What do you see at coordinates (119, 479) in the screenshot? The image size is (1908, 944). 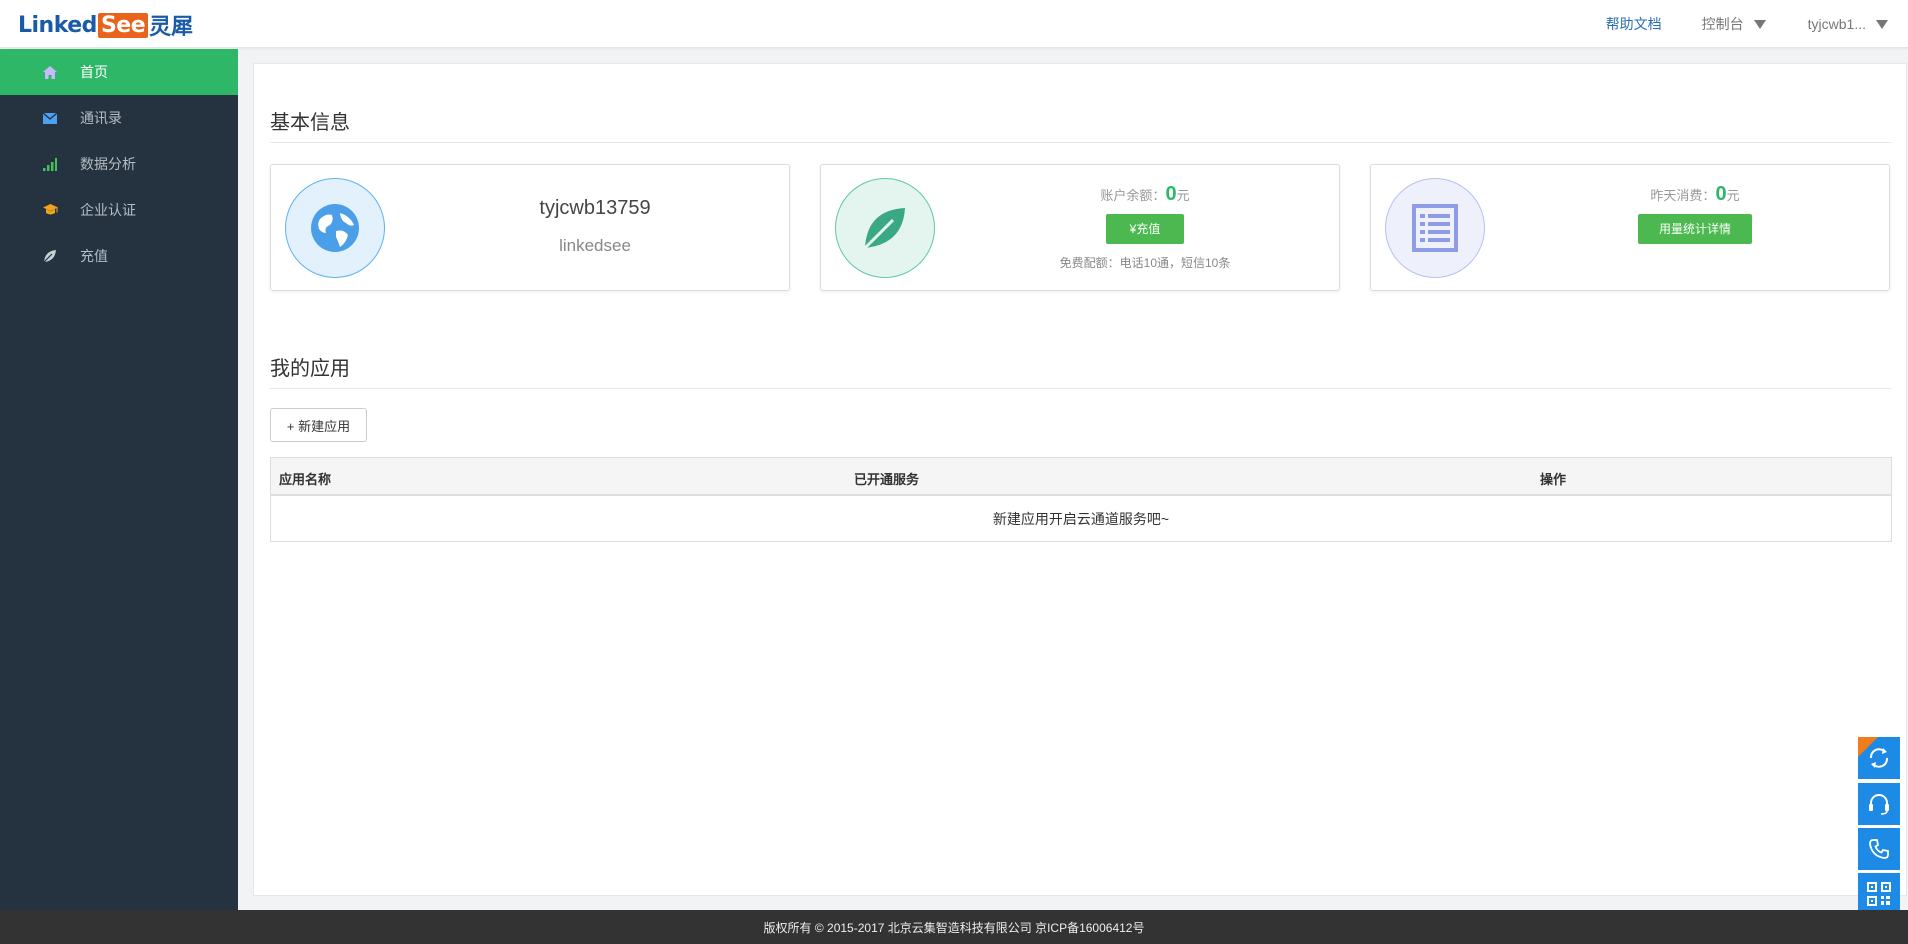 I see `sidebar: 首页 通讯录 数据分析 企业认证 充值` at bounding box center [119, 479].